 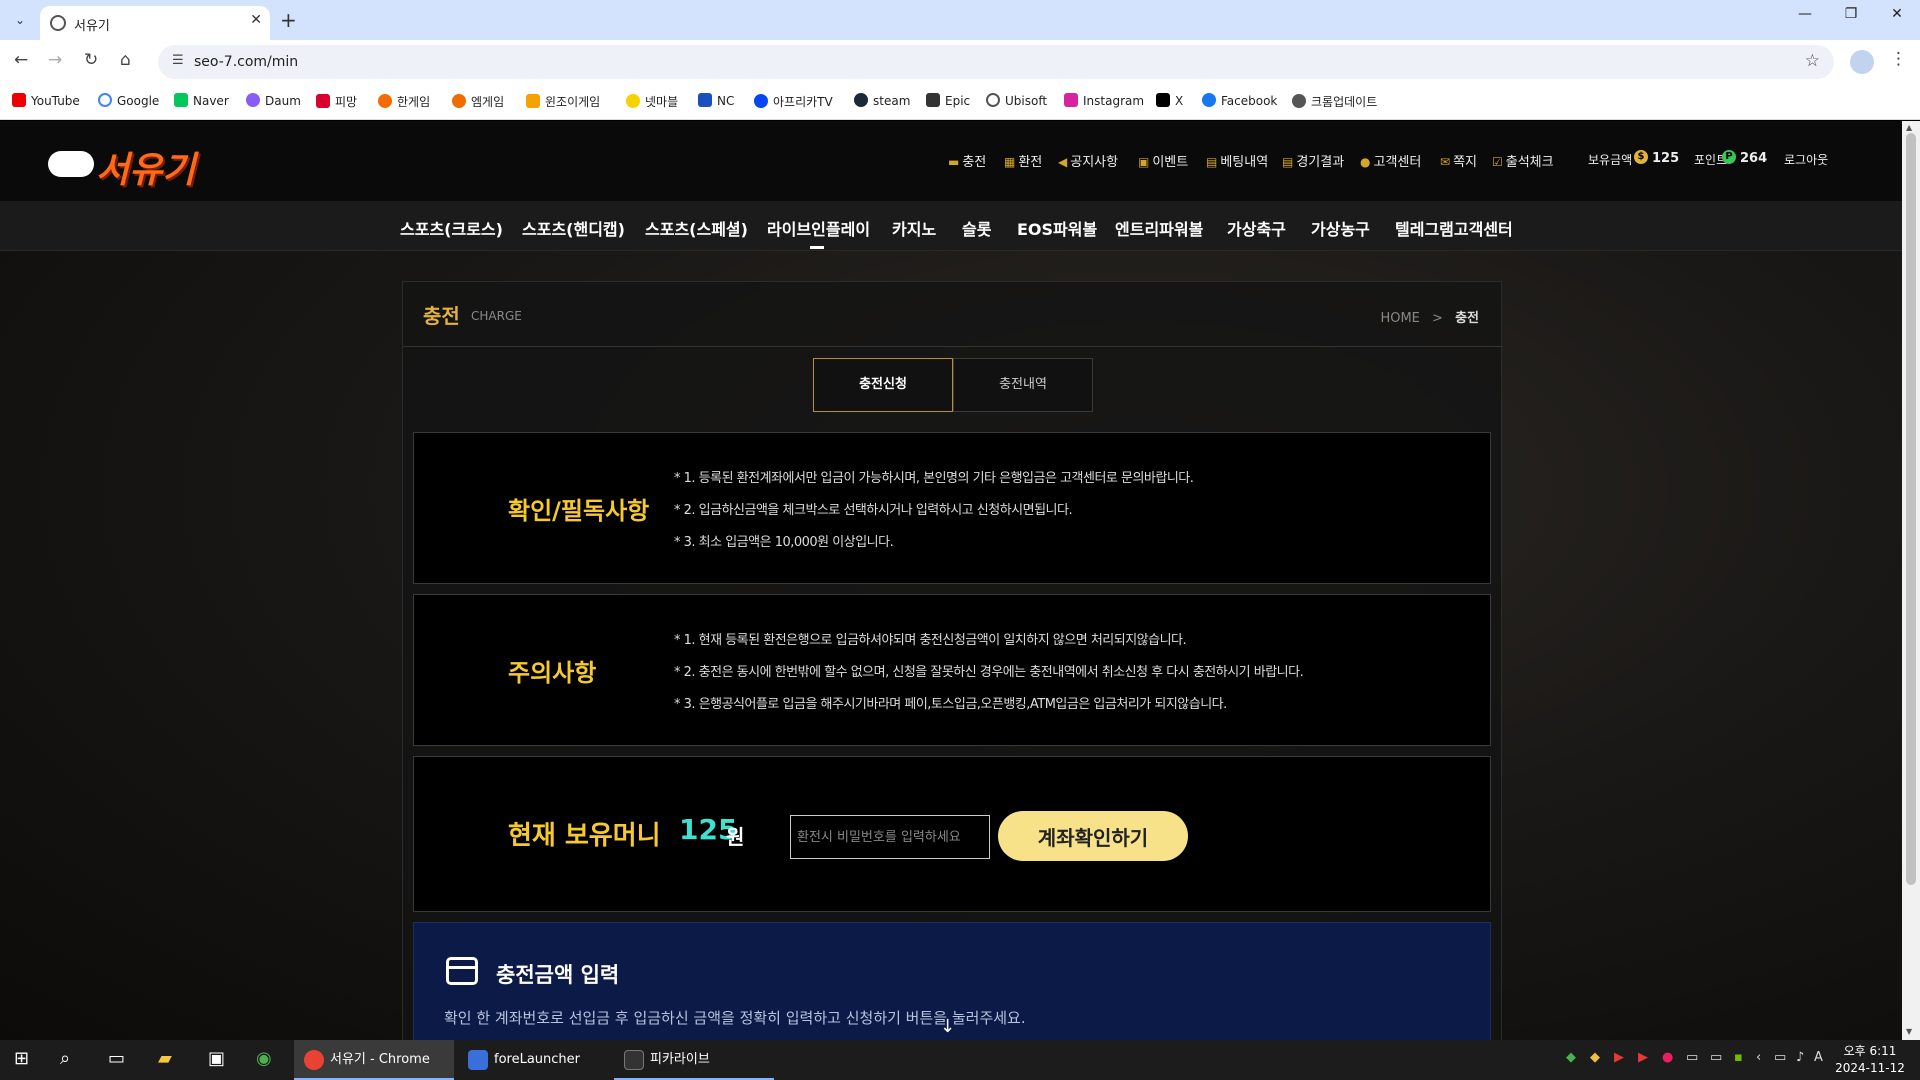 I want to click on windows-start-icon: ⊞, so click(x=21, y=1058).